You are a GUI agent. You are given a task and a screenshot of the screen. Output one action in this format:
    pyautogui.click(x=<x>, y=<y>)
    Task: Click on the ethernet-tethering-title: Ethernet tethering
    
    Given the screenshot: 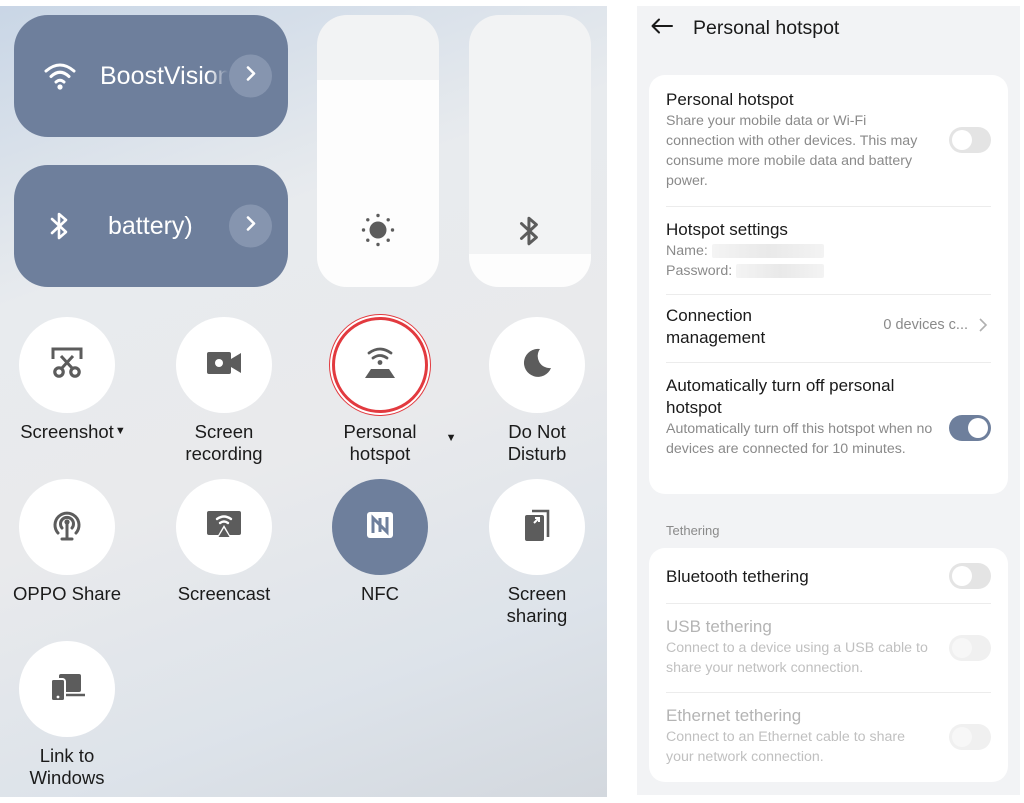 What is the action you would take?
    pyautogui.click(x=734, y=715)
    